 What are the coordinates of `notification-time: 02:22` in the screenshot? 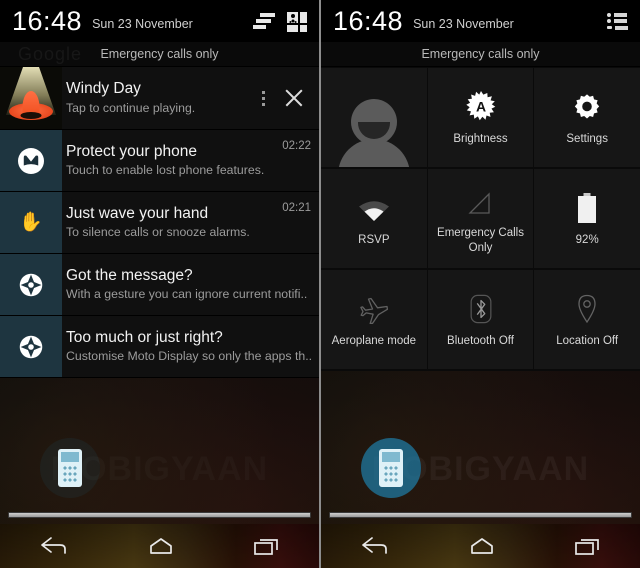 It's located at (296, 146).